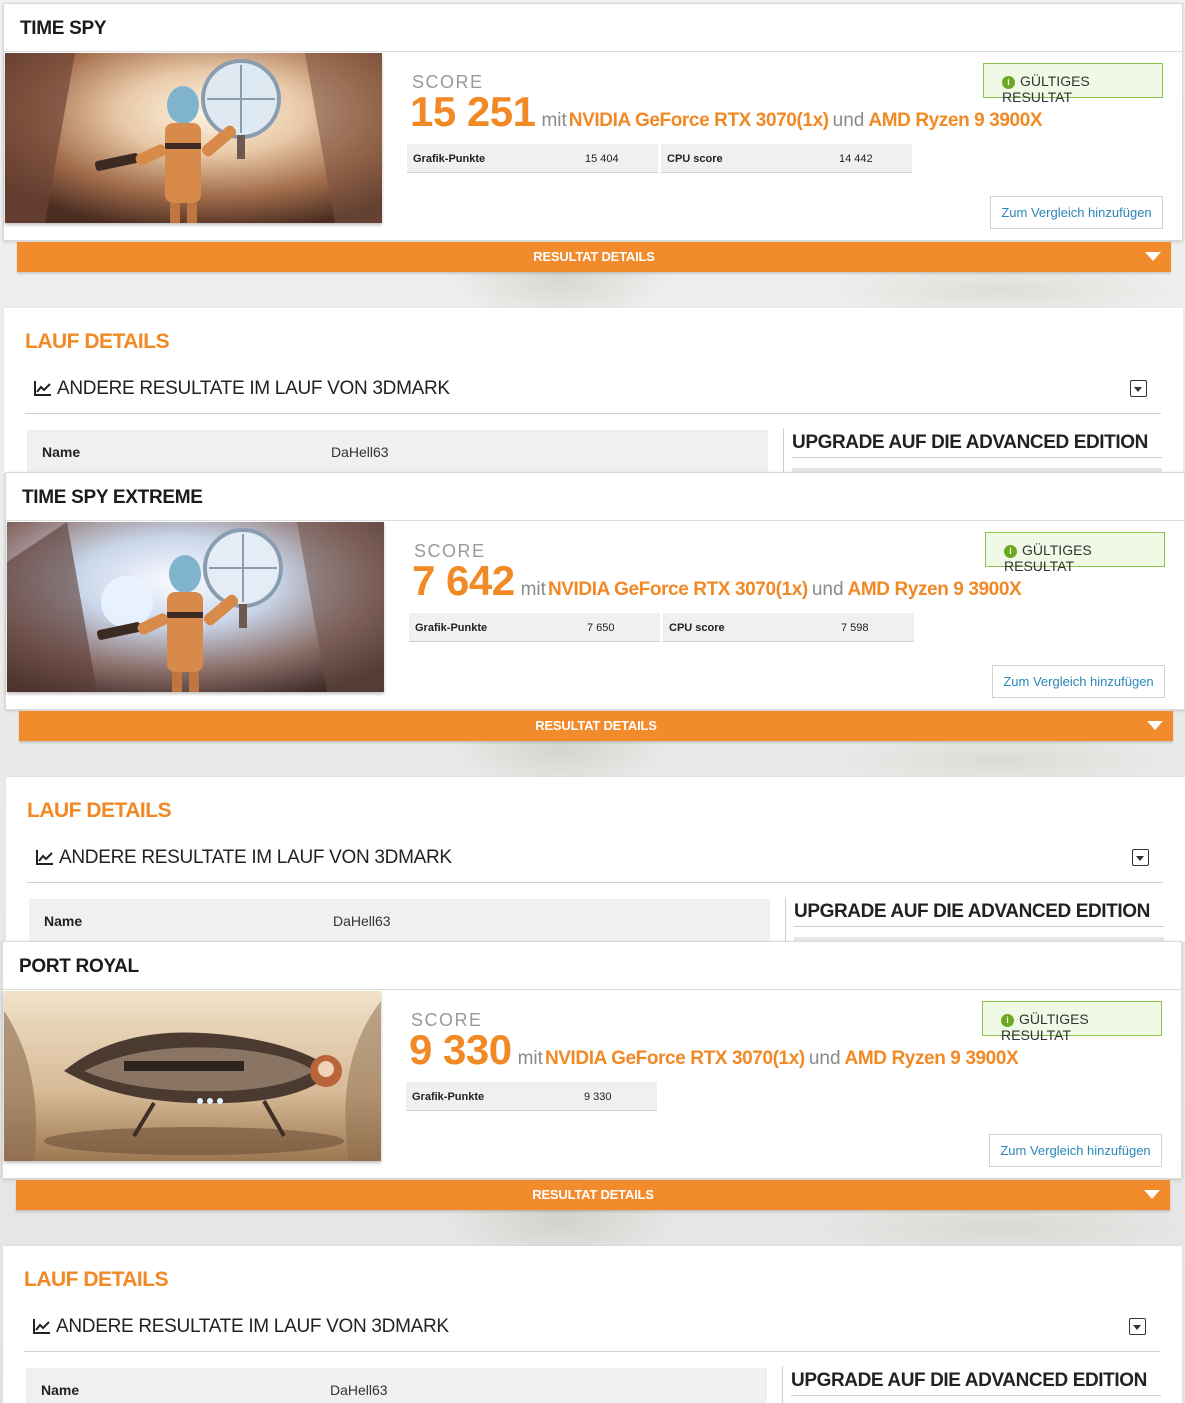  I want to click on subscores: Grafik-Punkte 15 404 CPU score 14 442, so click(659, 158).